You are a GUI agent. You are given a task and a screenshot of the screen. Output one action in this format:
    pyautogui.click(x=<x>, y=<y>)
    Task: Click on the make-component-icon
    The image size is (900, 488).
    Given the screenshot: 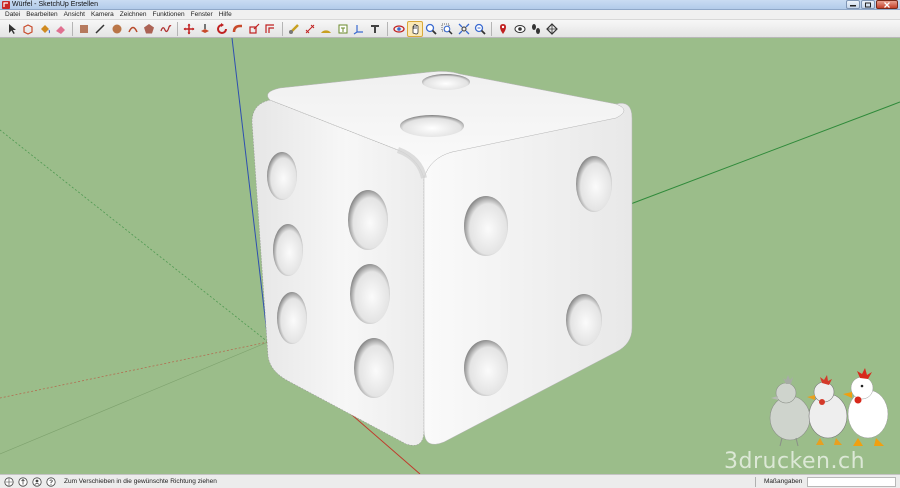 What is the action you would take?
    pyautogui.click(x=28, y=29)
    